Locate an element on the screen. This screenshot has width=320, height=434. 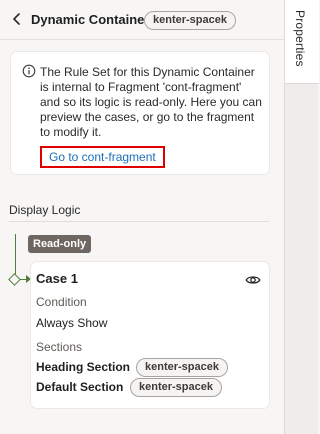
section-name: Default Section is located at coordinates (80, 387).